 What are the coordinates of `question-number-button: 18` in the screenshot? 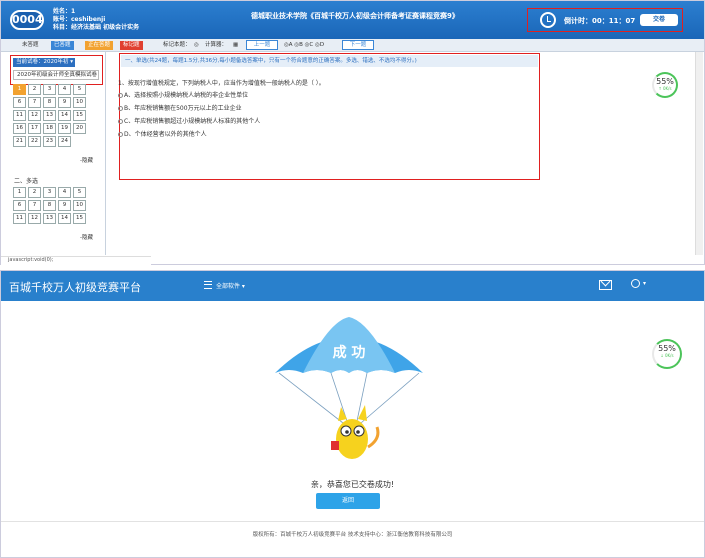 It's located at (49, 128).